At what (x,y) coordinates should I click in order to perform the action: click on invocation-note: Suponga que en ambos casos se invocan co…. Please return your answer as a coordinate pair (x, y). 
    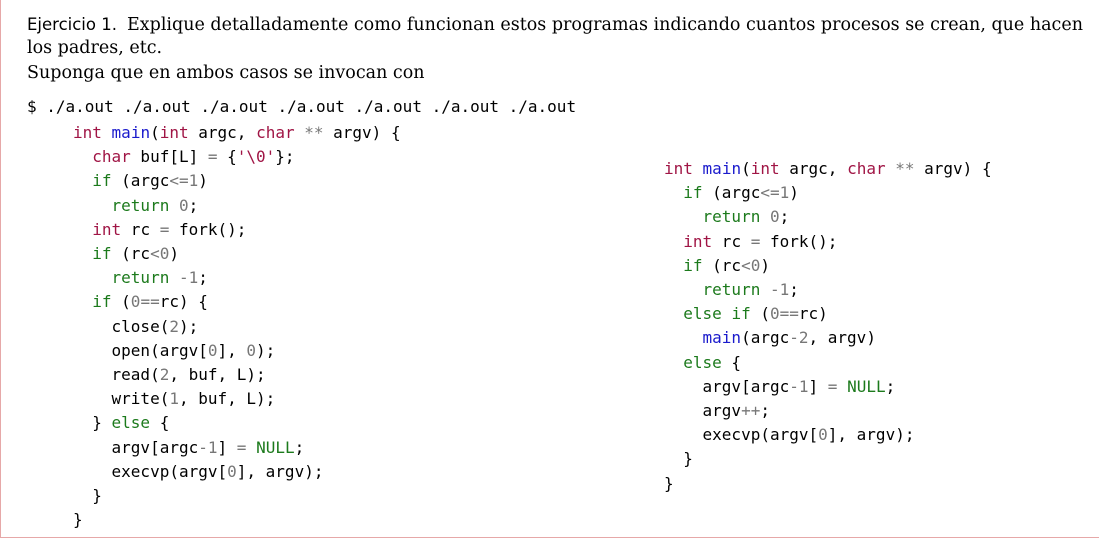
    Looking at the image, I should click on (226, 73).